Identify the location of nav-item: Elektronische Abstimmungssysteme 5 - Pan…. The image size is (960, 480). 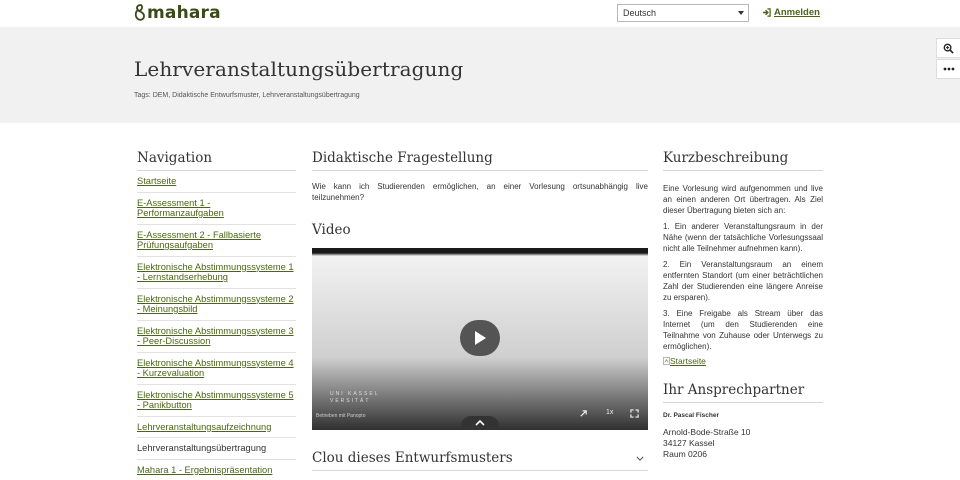
(216, 401).